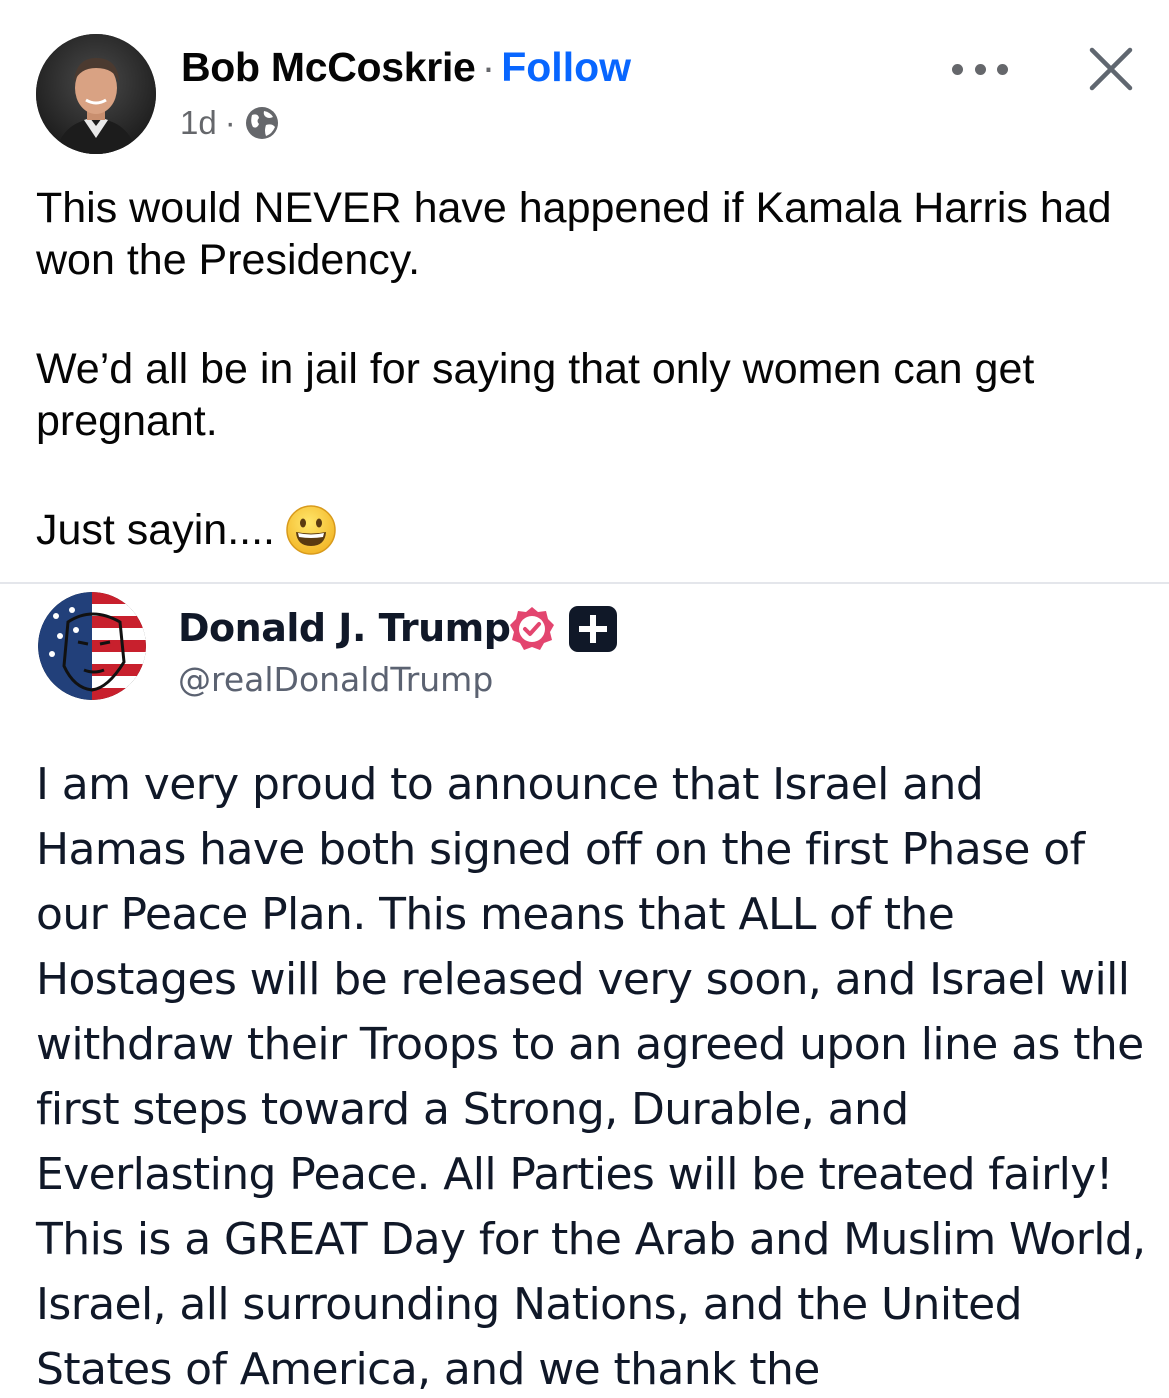  I want to click on post-timestamp: 1d, so click(198, 123).